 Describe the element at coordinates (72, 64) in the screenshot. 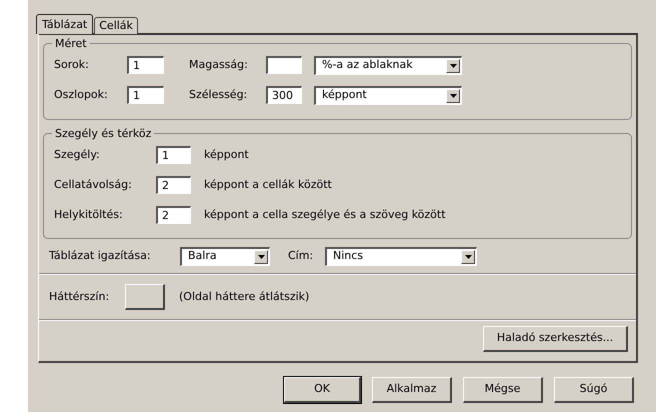

I see `field-label: Sorok:` at that location.